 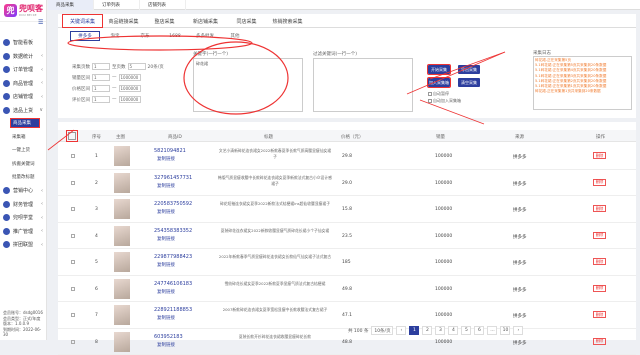 What do you see at coordinates (443, 342) in the screenshot?
I see `product-sales: 100000` at bounding box center [443, 342].